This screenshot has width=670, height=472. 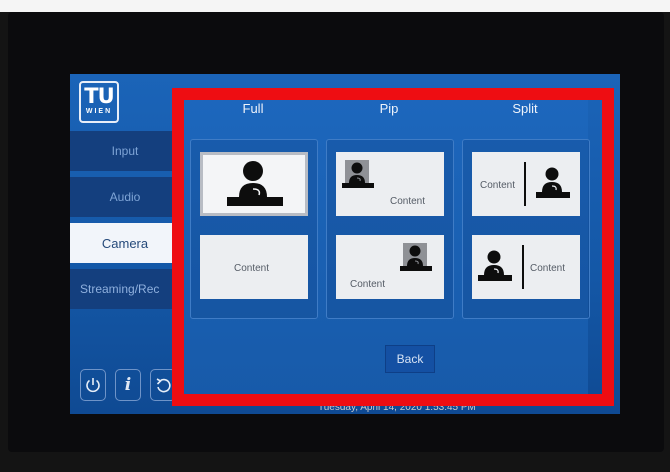 I want to click on info-button: i, so click(x=128, y=385).